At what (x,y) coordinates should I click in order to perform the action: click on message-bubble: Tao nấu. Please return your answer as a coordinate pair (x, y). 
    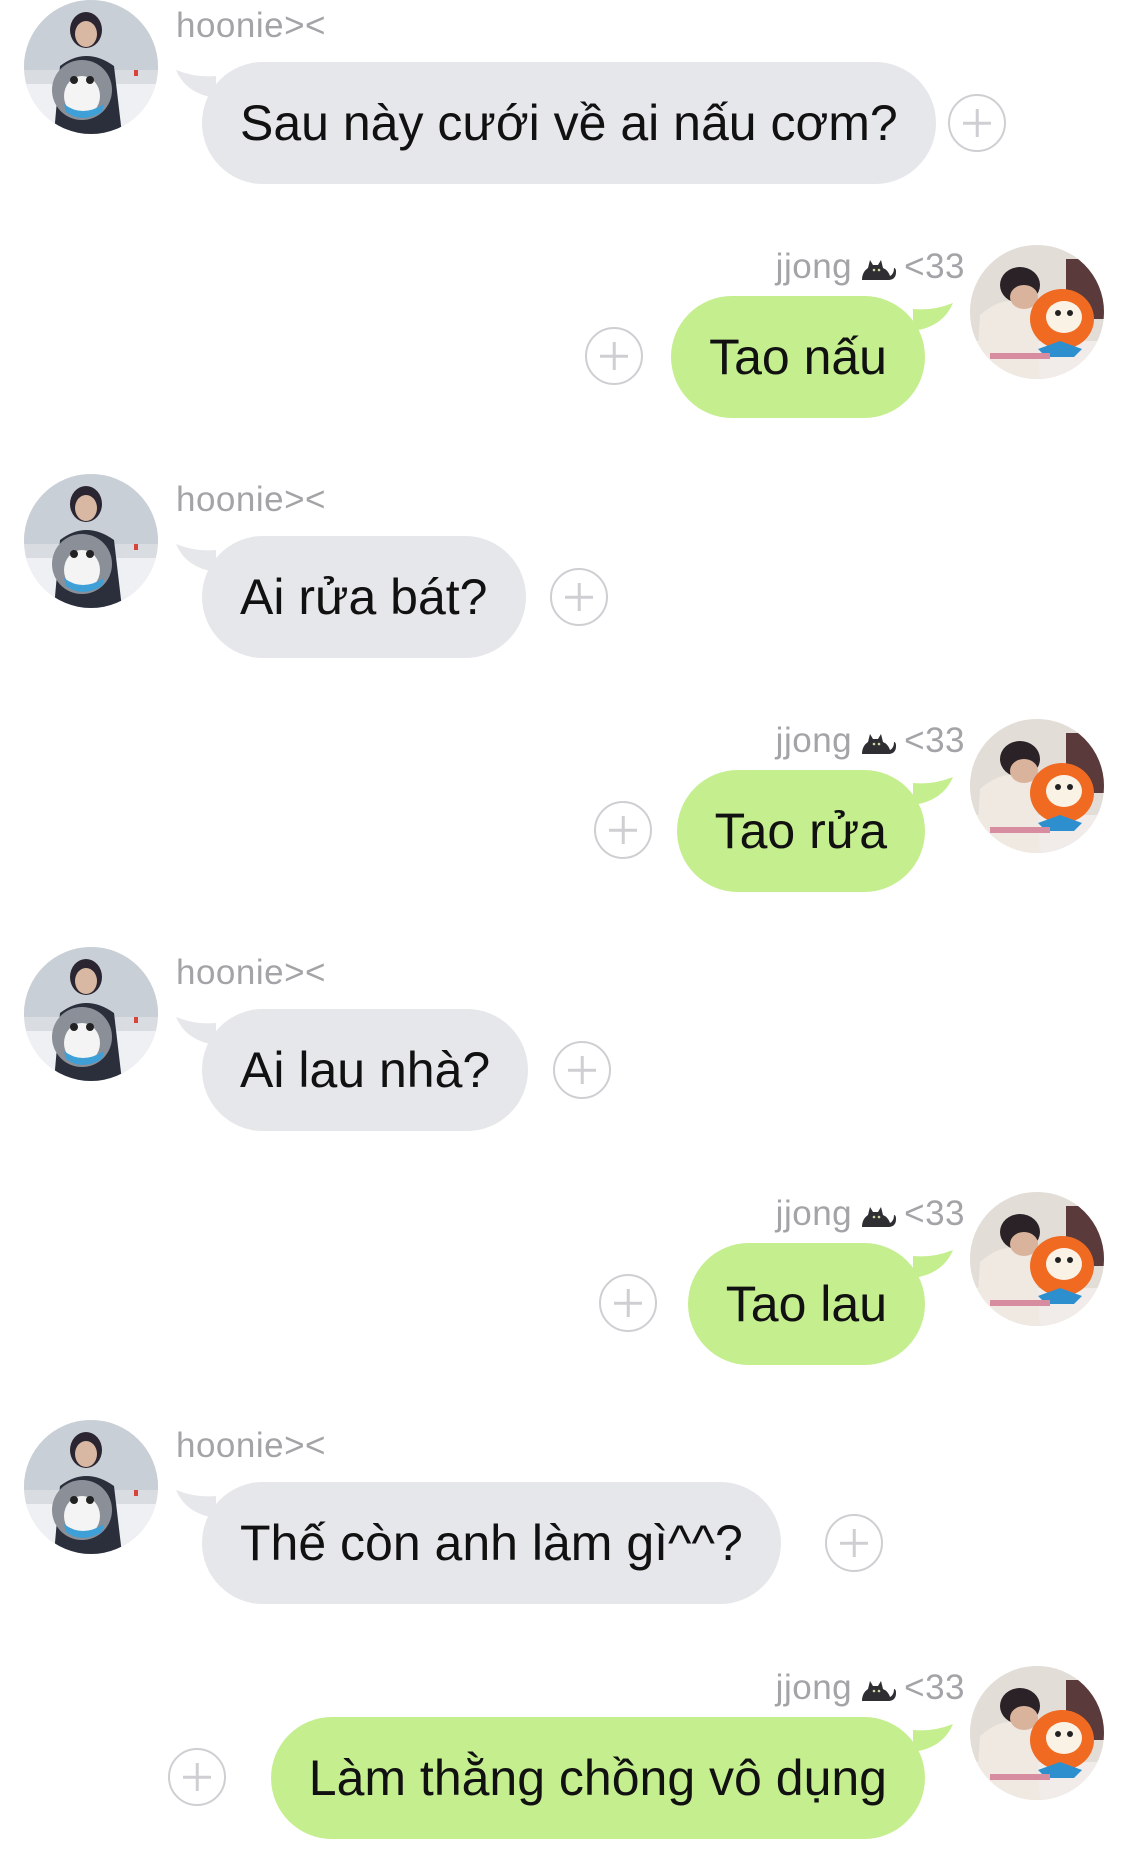
    Looking at the image, I should click on (798, 357).